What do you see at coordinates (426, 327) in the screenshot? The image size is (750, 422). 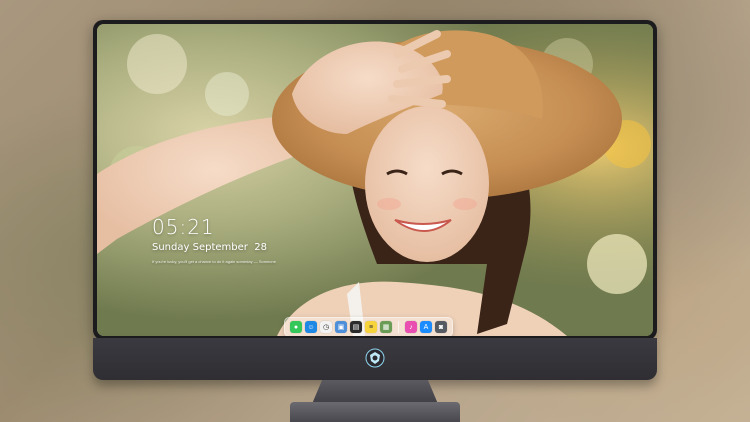 I see `app-store-icon: A` at bounding box center [426, 327].